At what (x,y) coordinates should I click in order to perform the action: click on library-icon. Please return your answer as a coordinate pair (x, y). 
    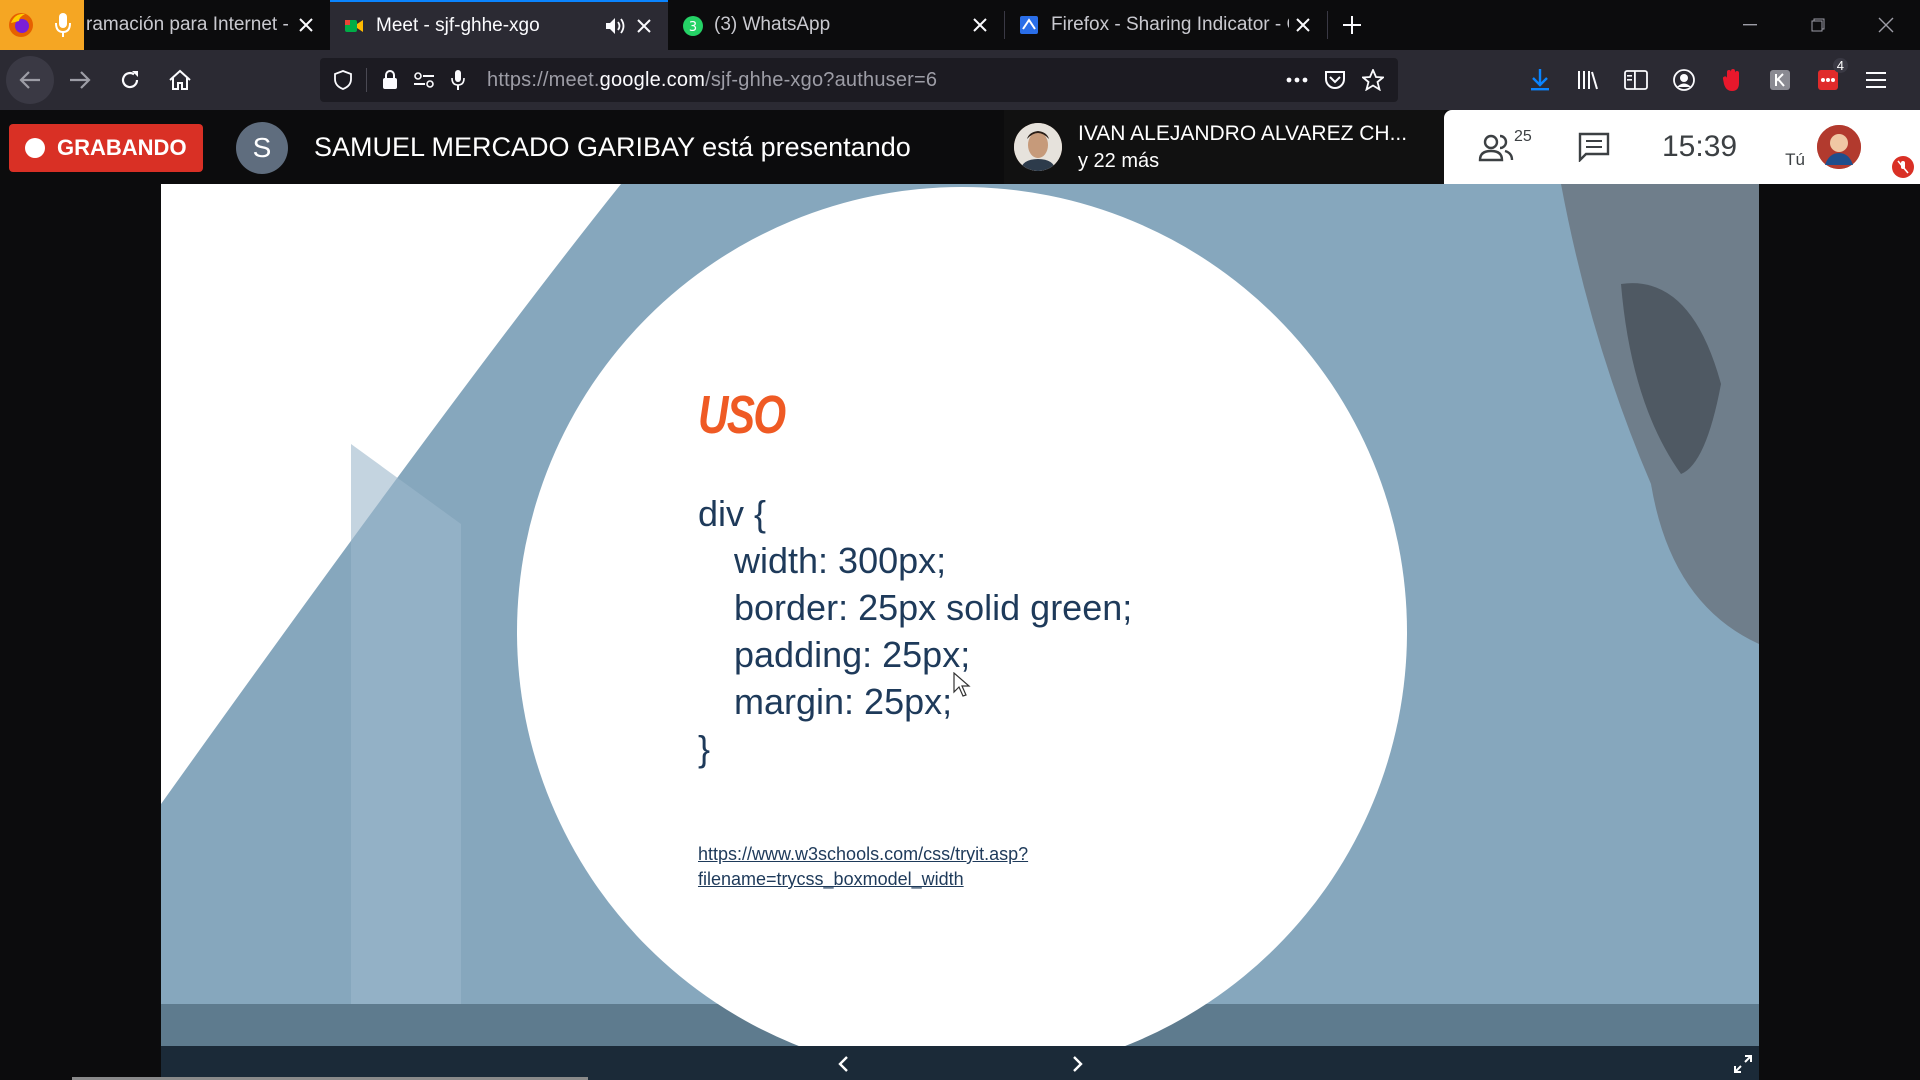
    Looking at the image, I should click on (1588, 80).